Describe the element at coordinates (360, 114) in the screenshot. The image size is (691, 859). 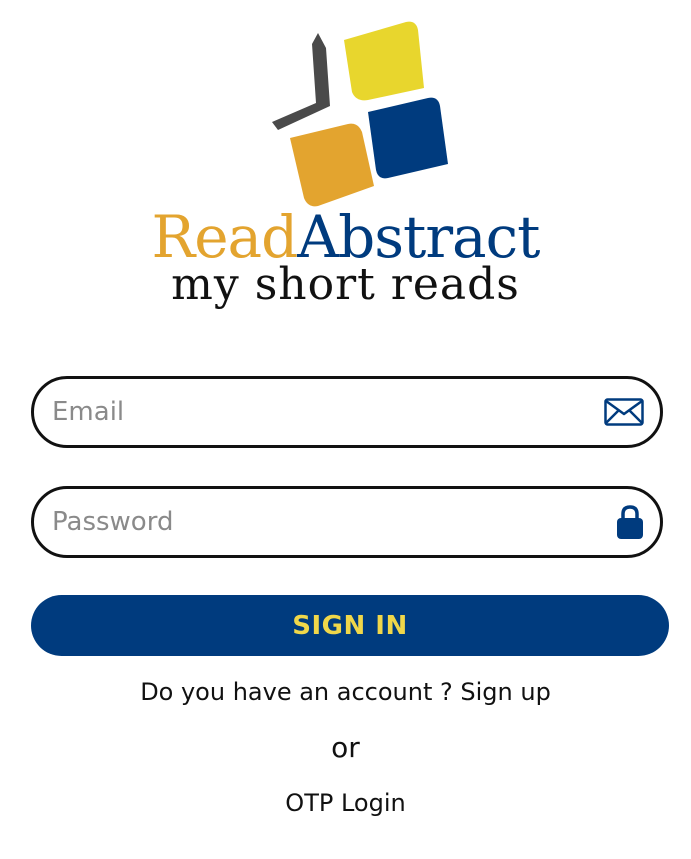
I see `logo-icon` at that location.